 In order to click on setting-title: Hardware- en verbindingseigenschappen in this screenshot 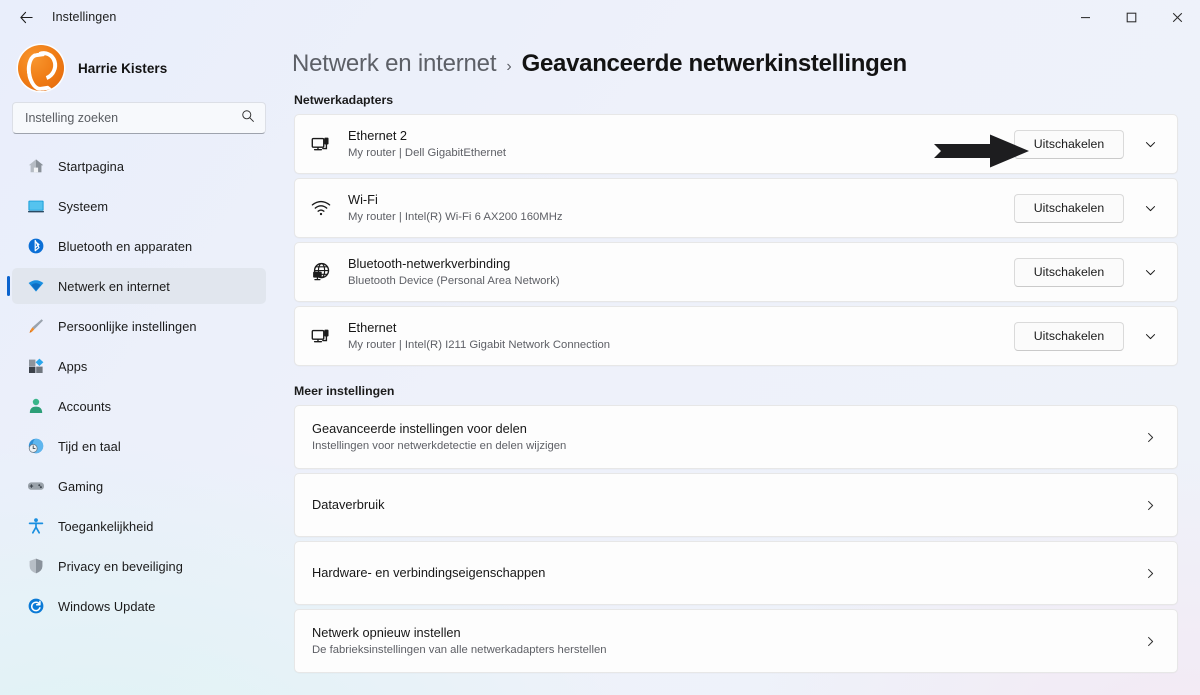, I will do `click(429, 572)`.